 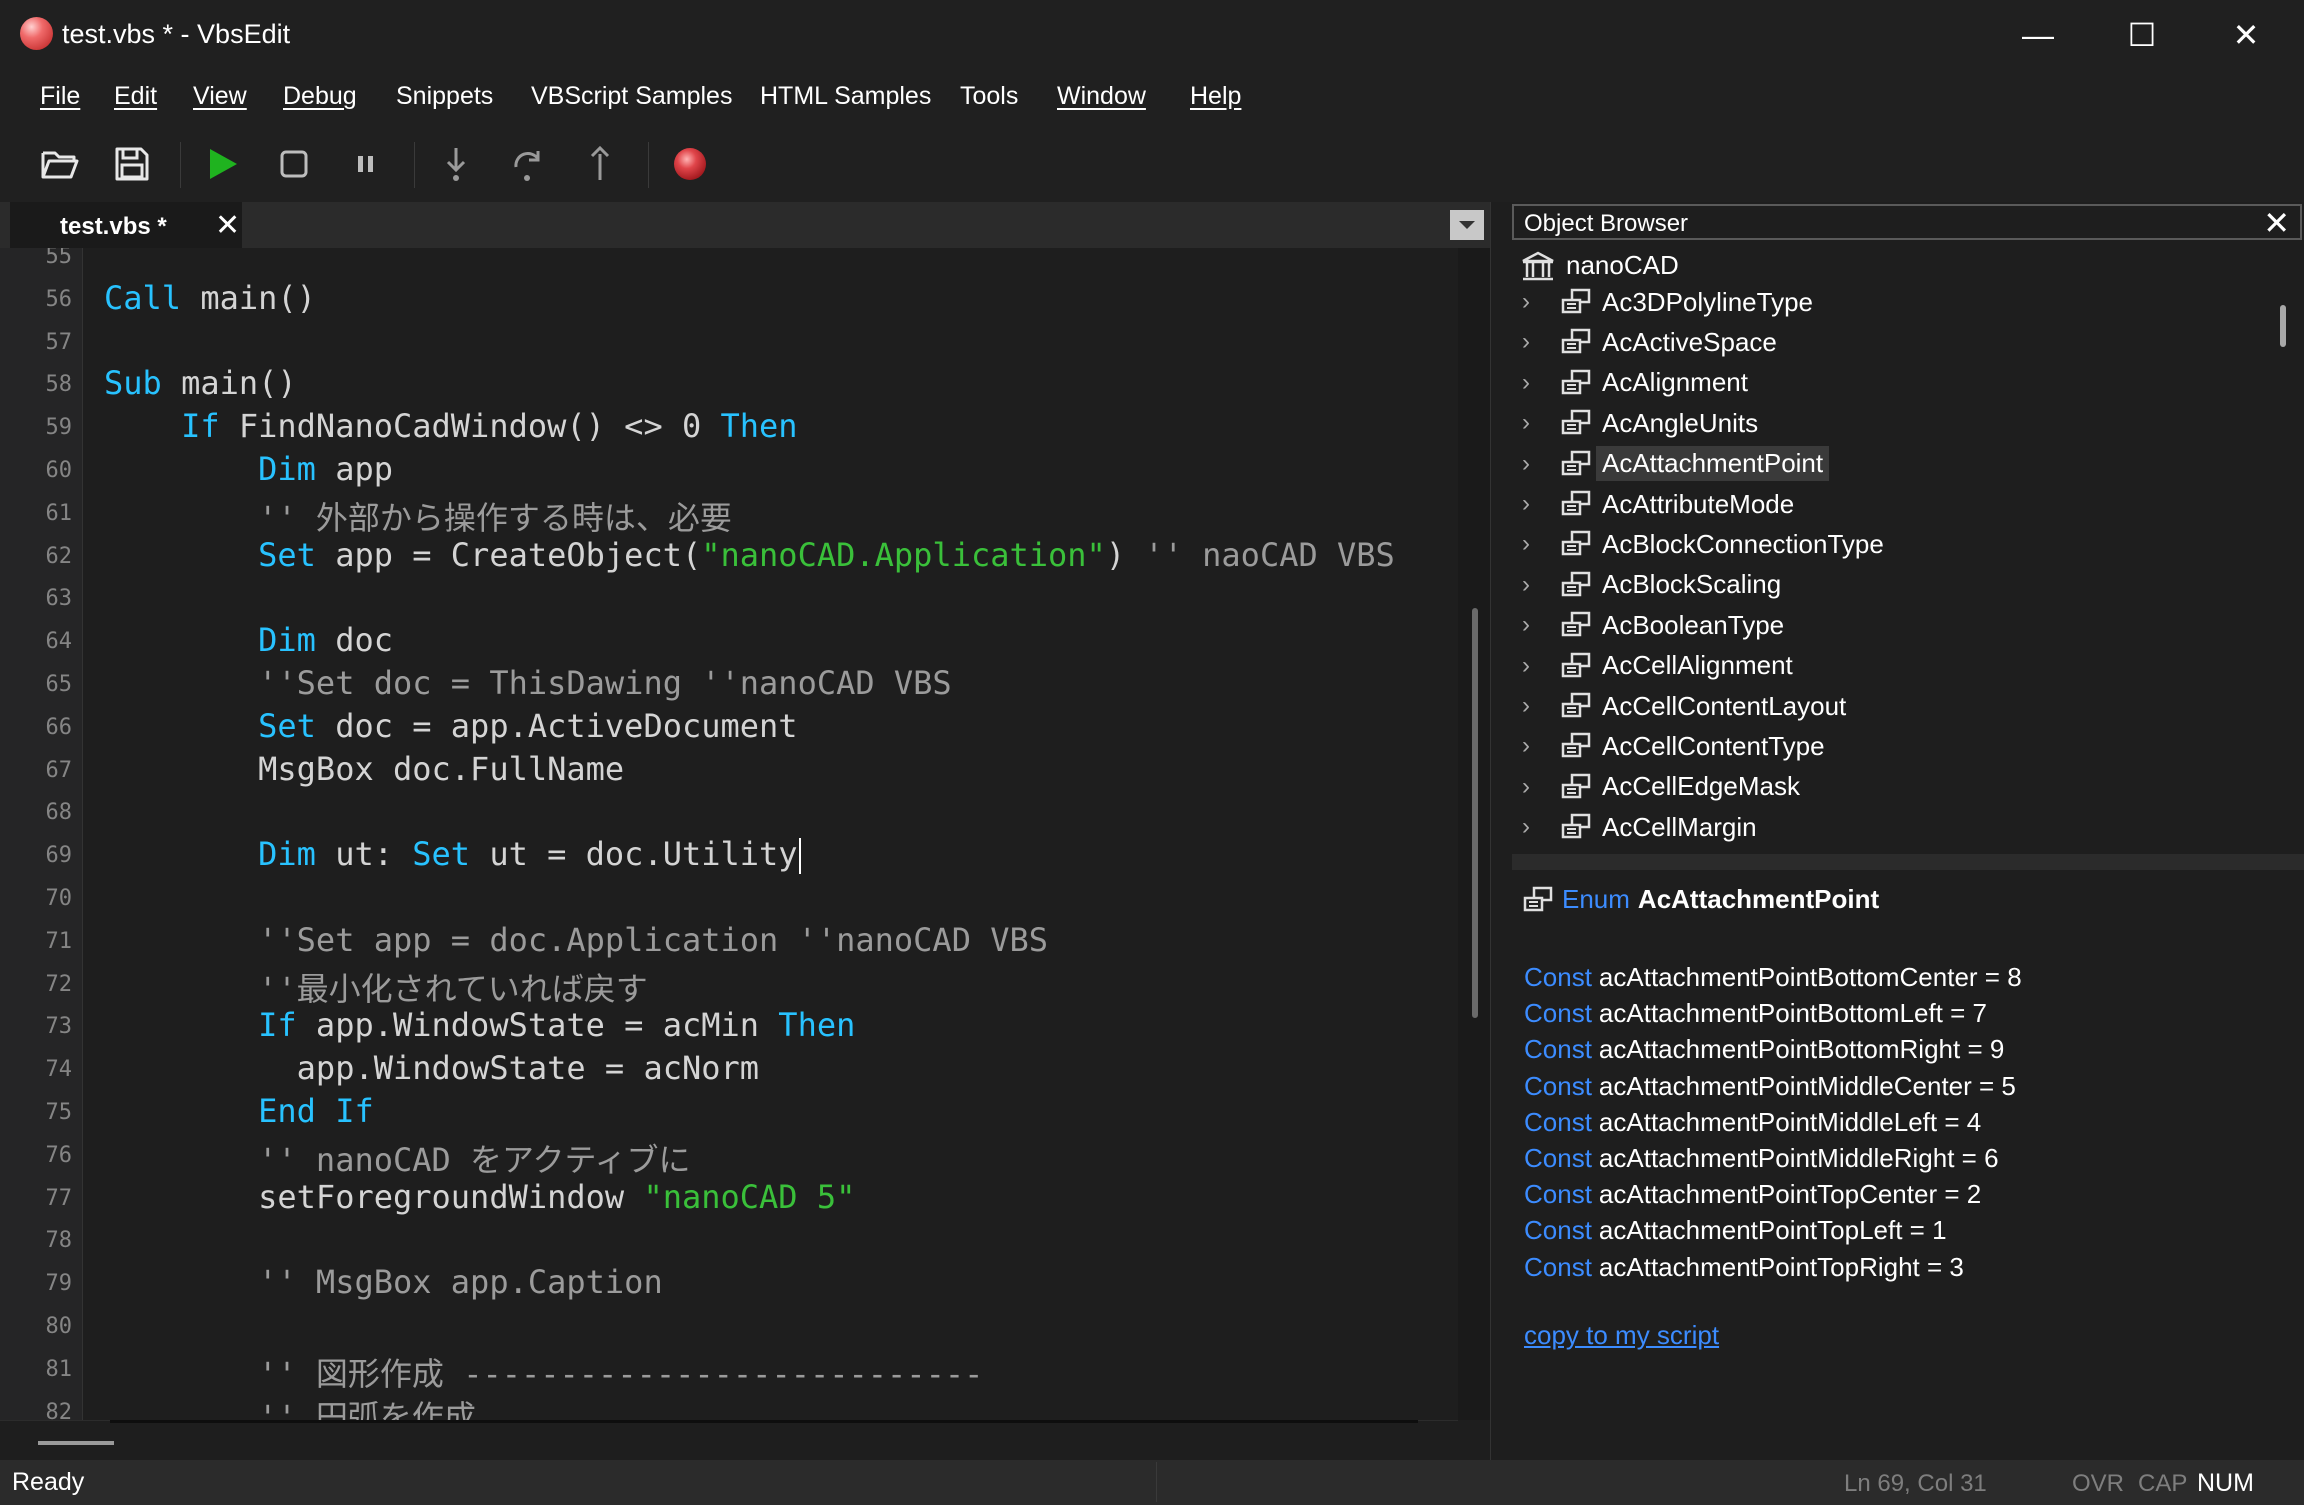 What do you see at coordinates (1908, 862) in the screenshot?
I see `object-browser-splitter` at bounding box center [1908, 862].